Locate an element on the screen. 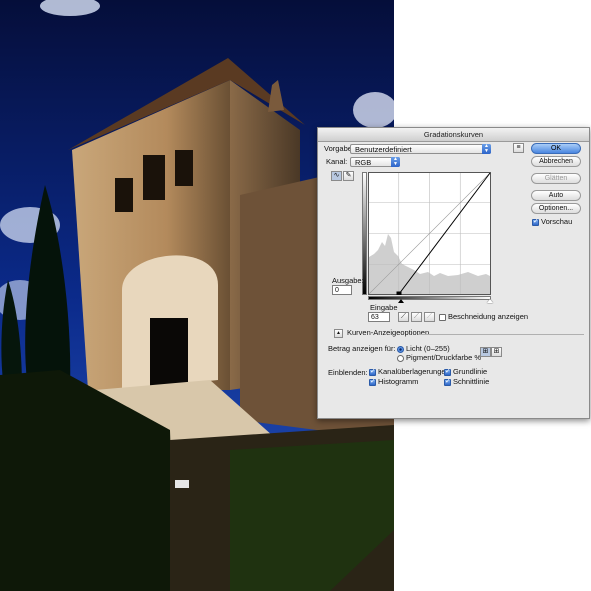  pigment-radio is located at coordinates (400, 358).